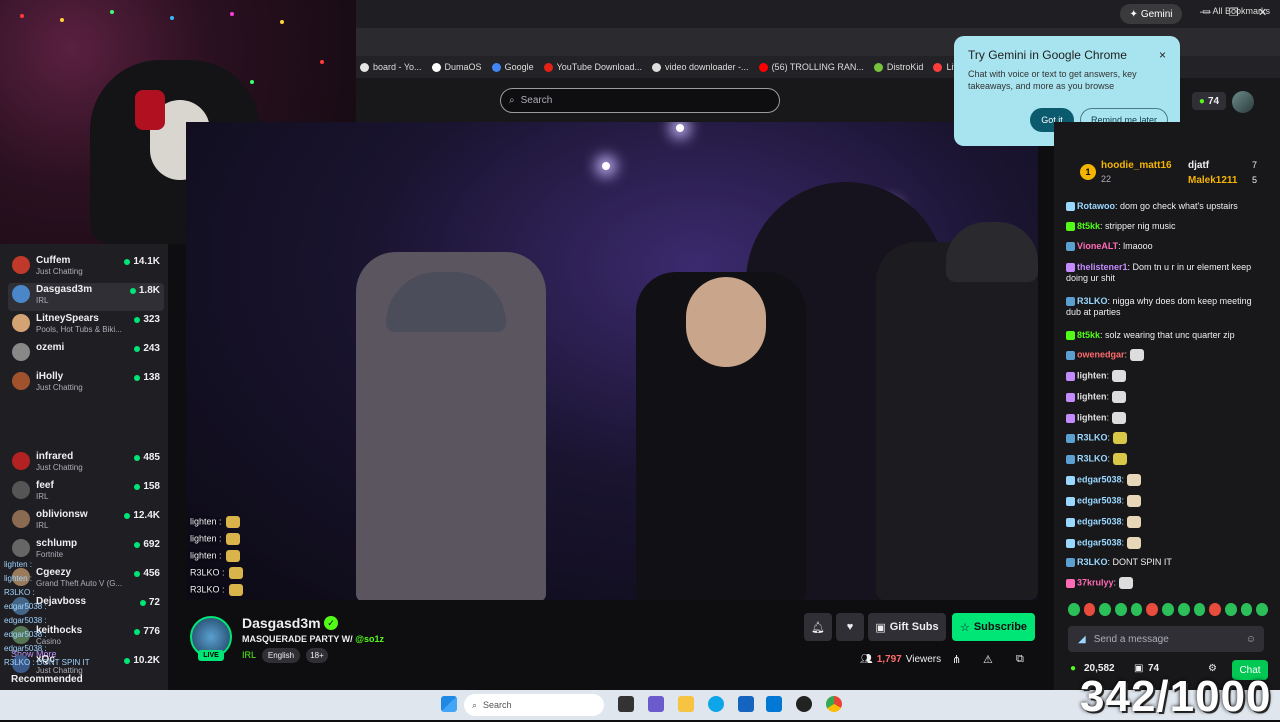 This screenshot has height=722, width=1280. Describe the element at coordinates (512, 67) in the screenshot. I see `bookmark-item: Google` at that location.